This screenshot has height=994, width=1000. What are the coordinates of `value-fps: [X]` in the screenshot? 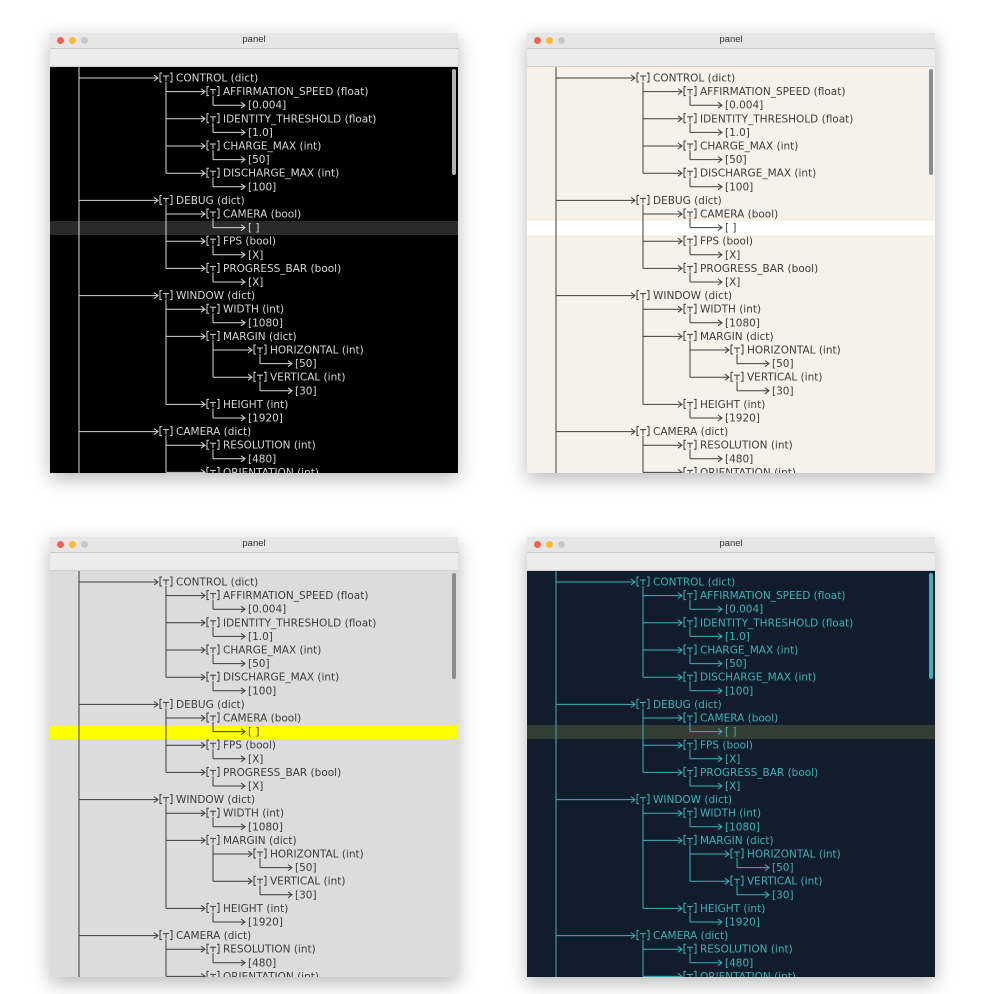 It's located at (255, 759).